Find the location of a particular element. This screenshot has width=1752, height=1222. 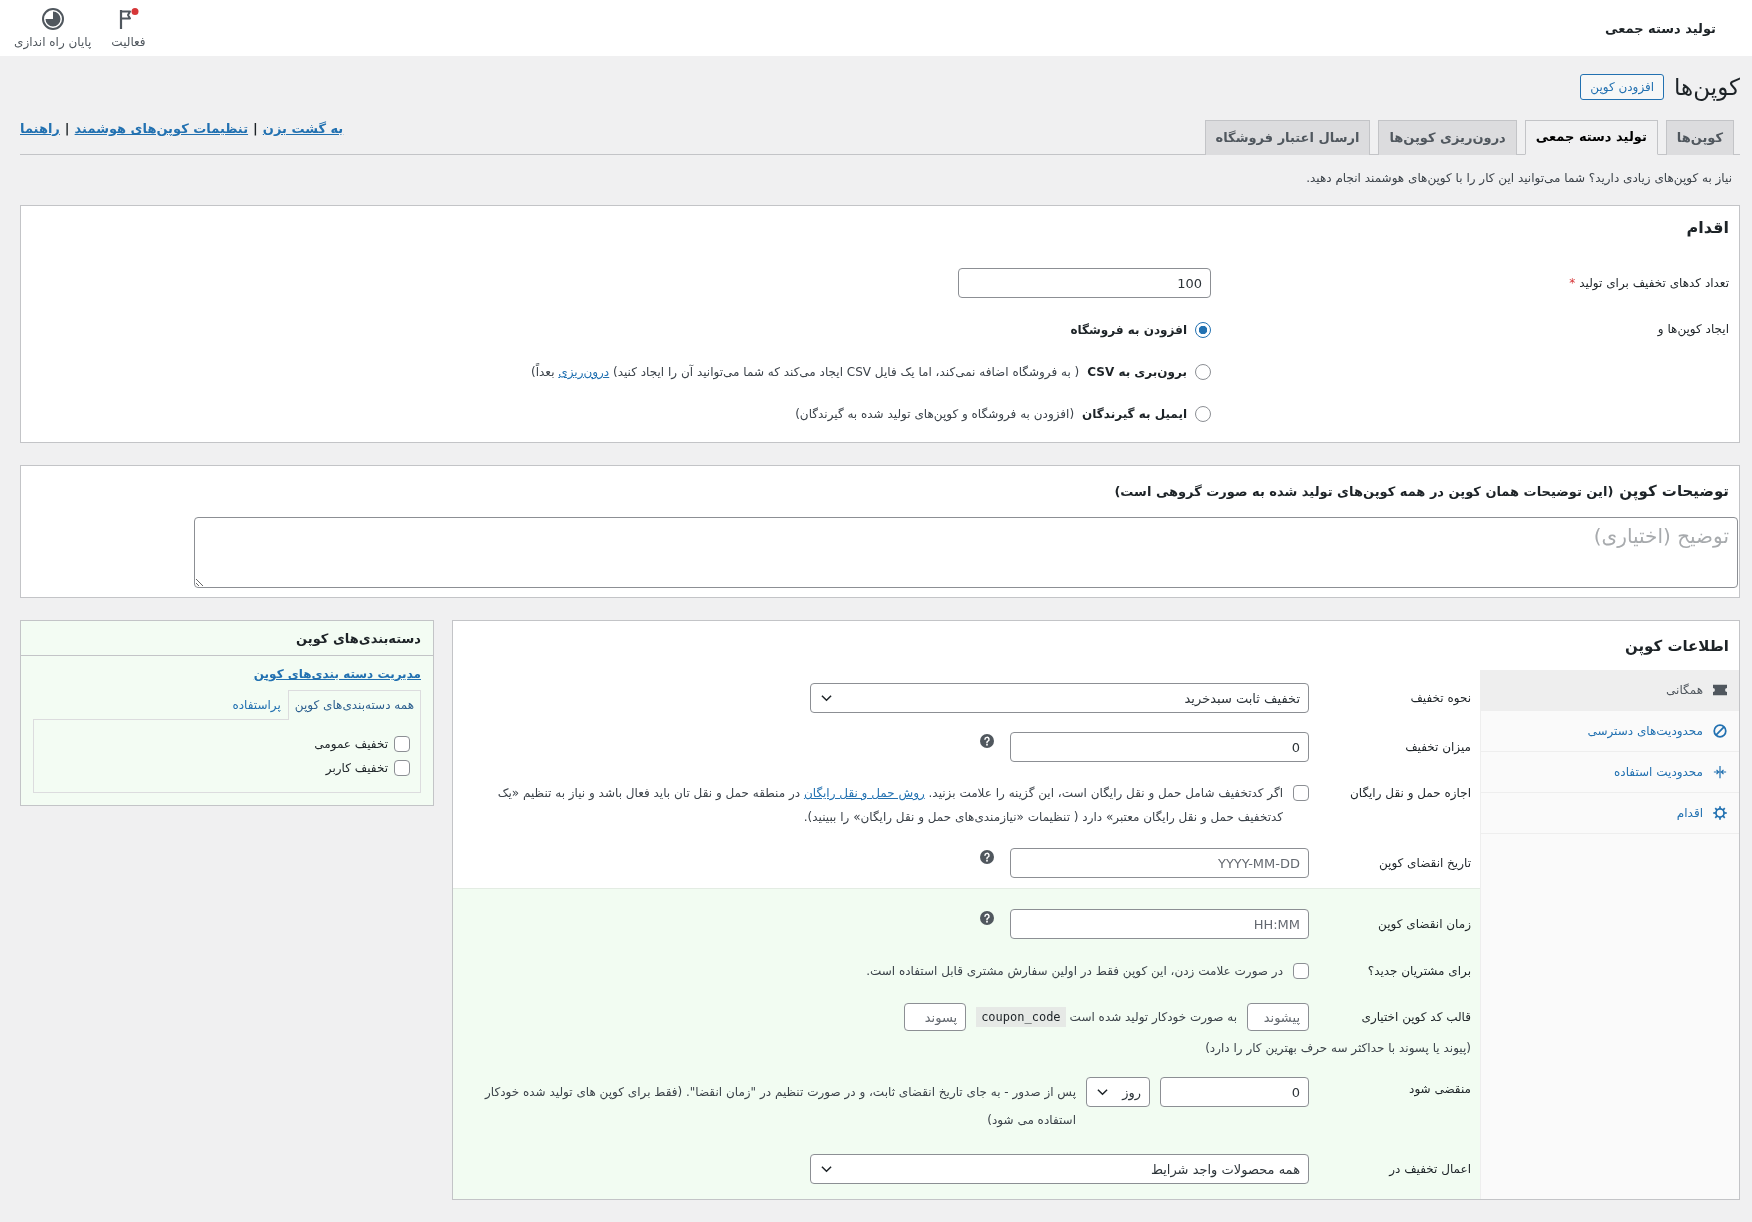

count-input: 100 is located at coordinates (1084, 283).